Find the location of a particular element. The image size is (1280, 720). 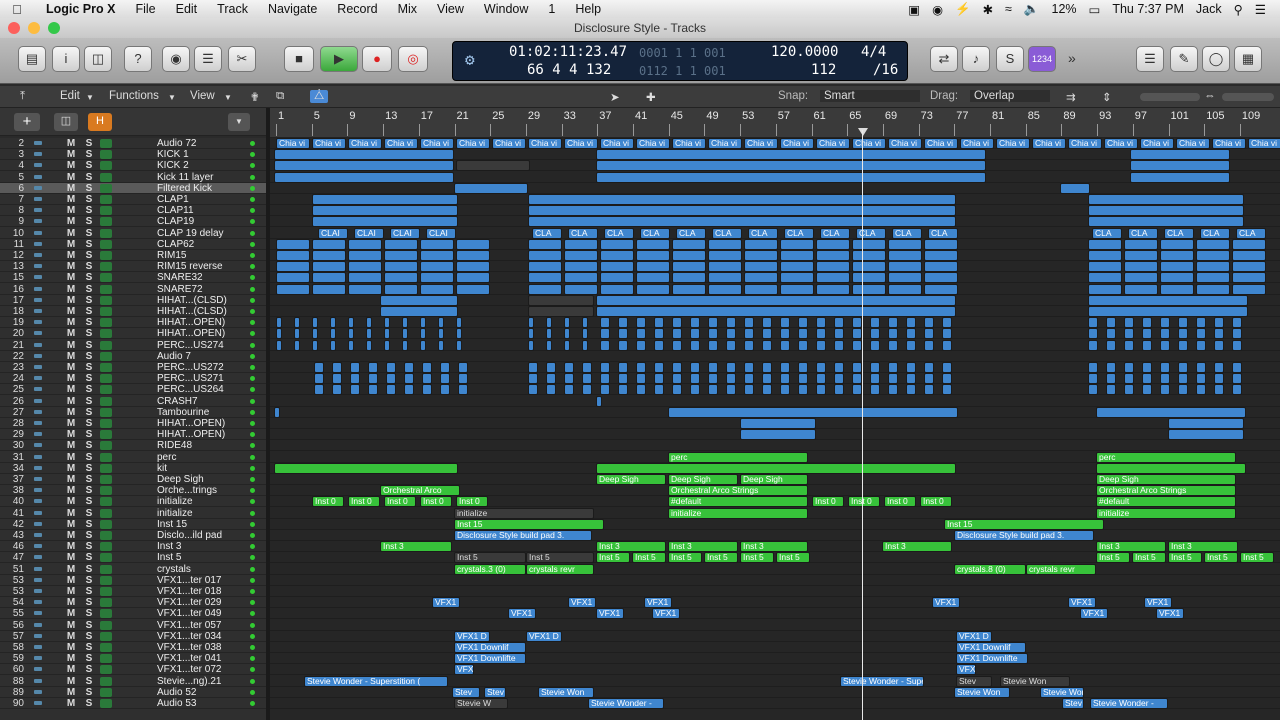

track-header: 55 M S VFX1...ter 049 is located at coordinates (133, 614).